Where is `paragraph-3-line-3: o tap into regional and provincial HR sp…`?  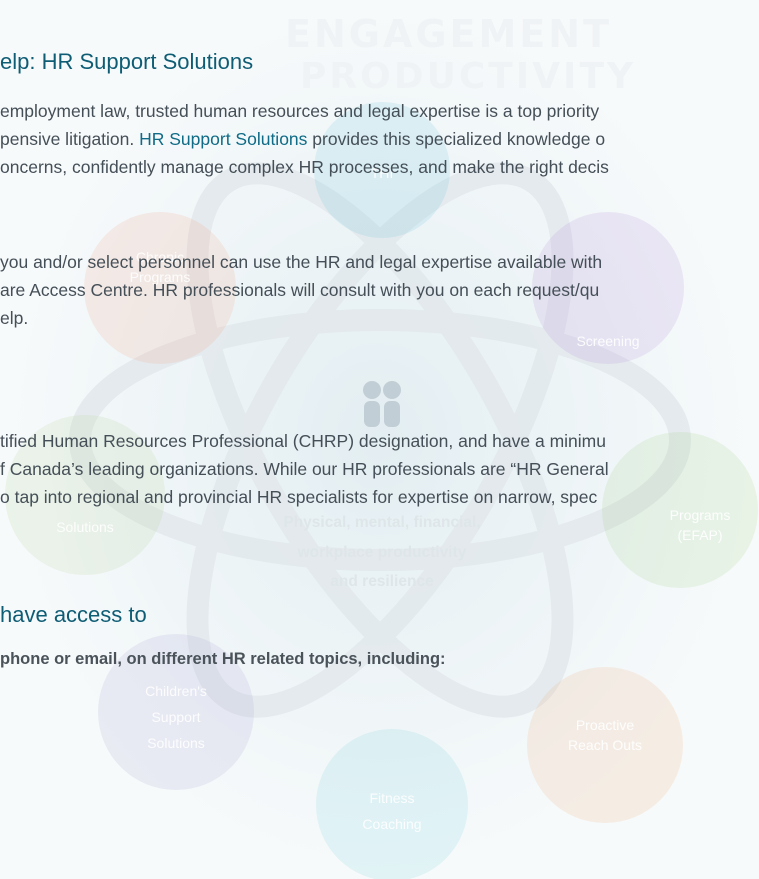 paragraph-3-line-3: o tap into regional and provincial HR sp… is located at coordinates (299, 497).